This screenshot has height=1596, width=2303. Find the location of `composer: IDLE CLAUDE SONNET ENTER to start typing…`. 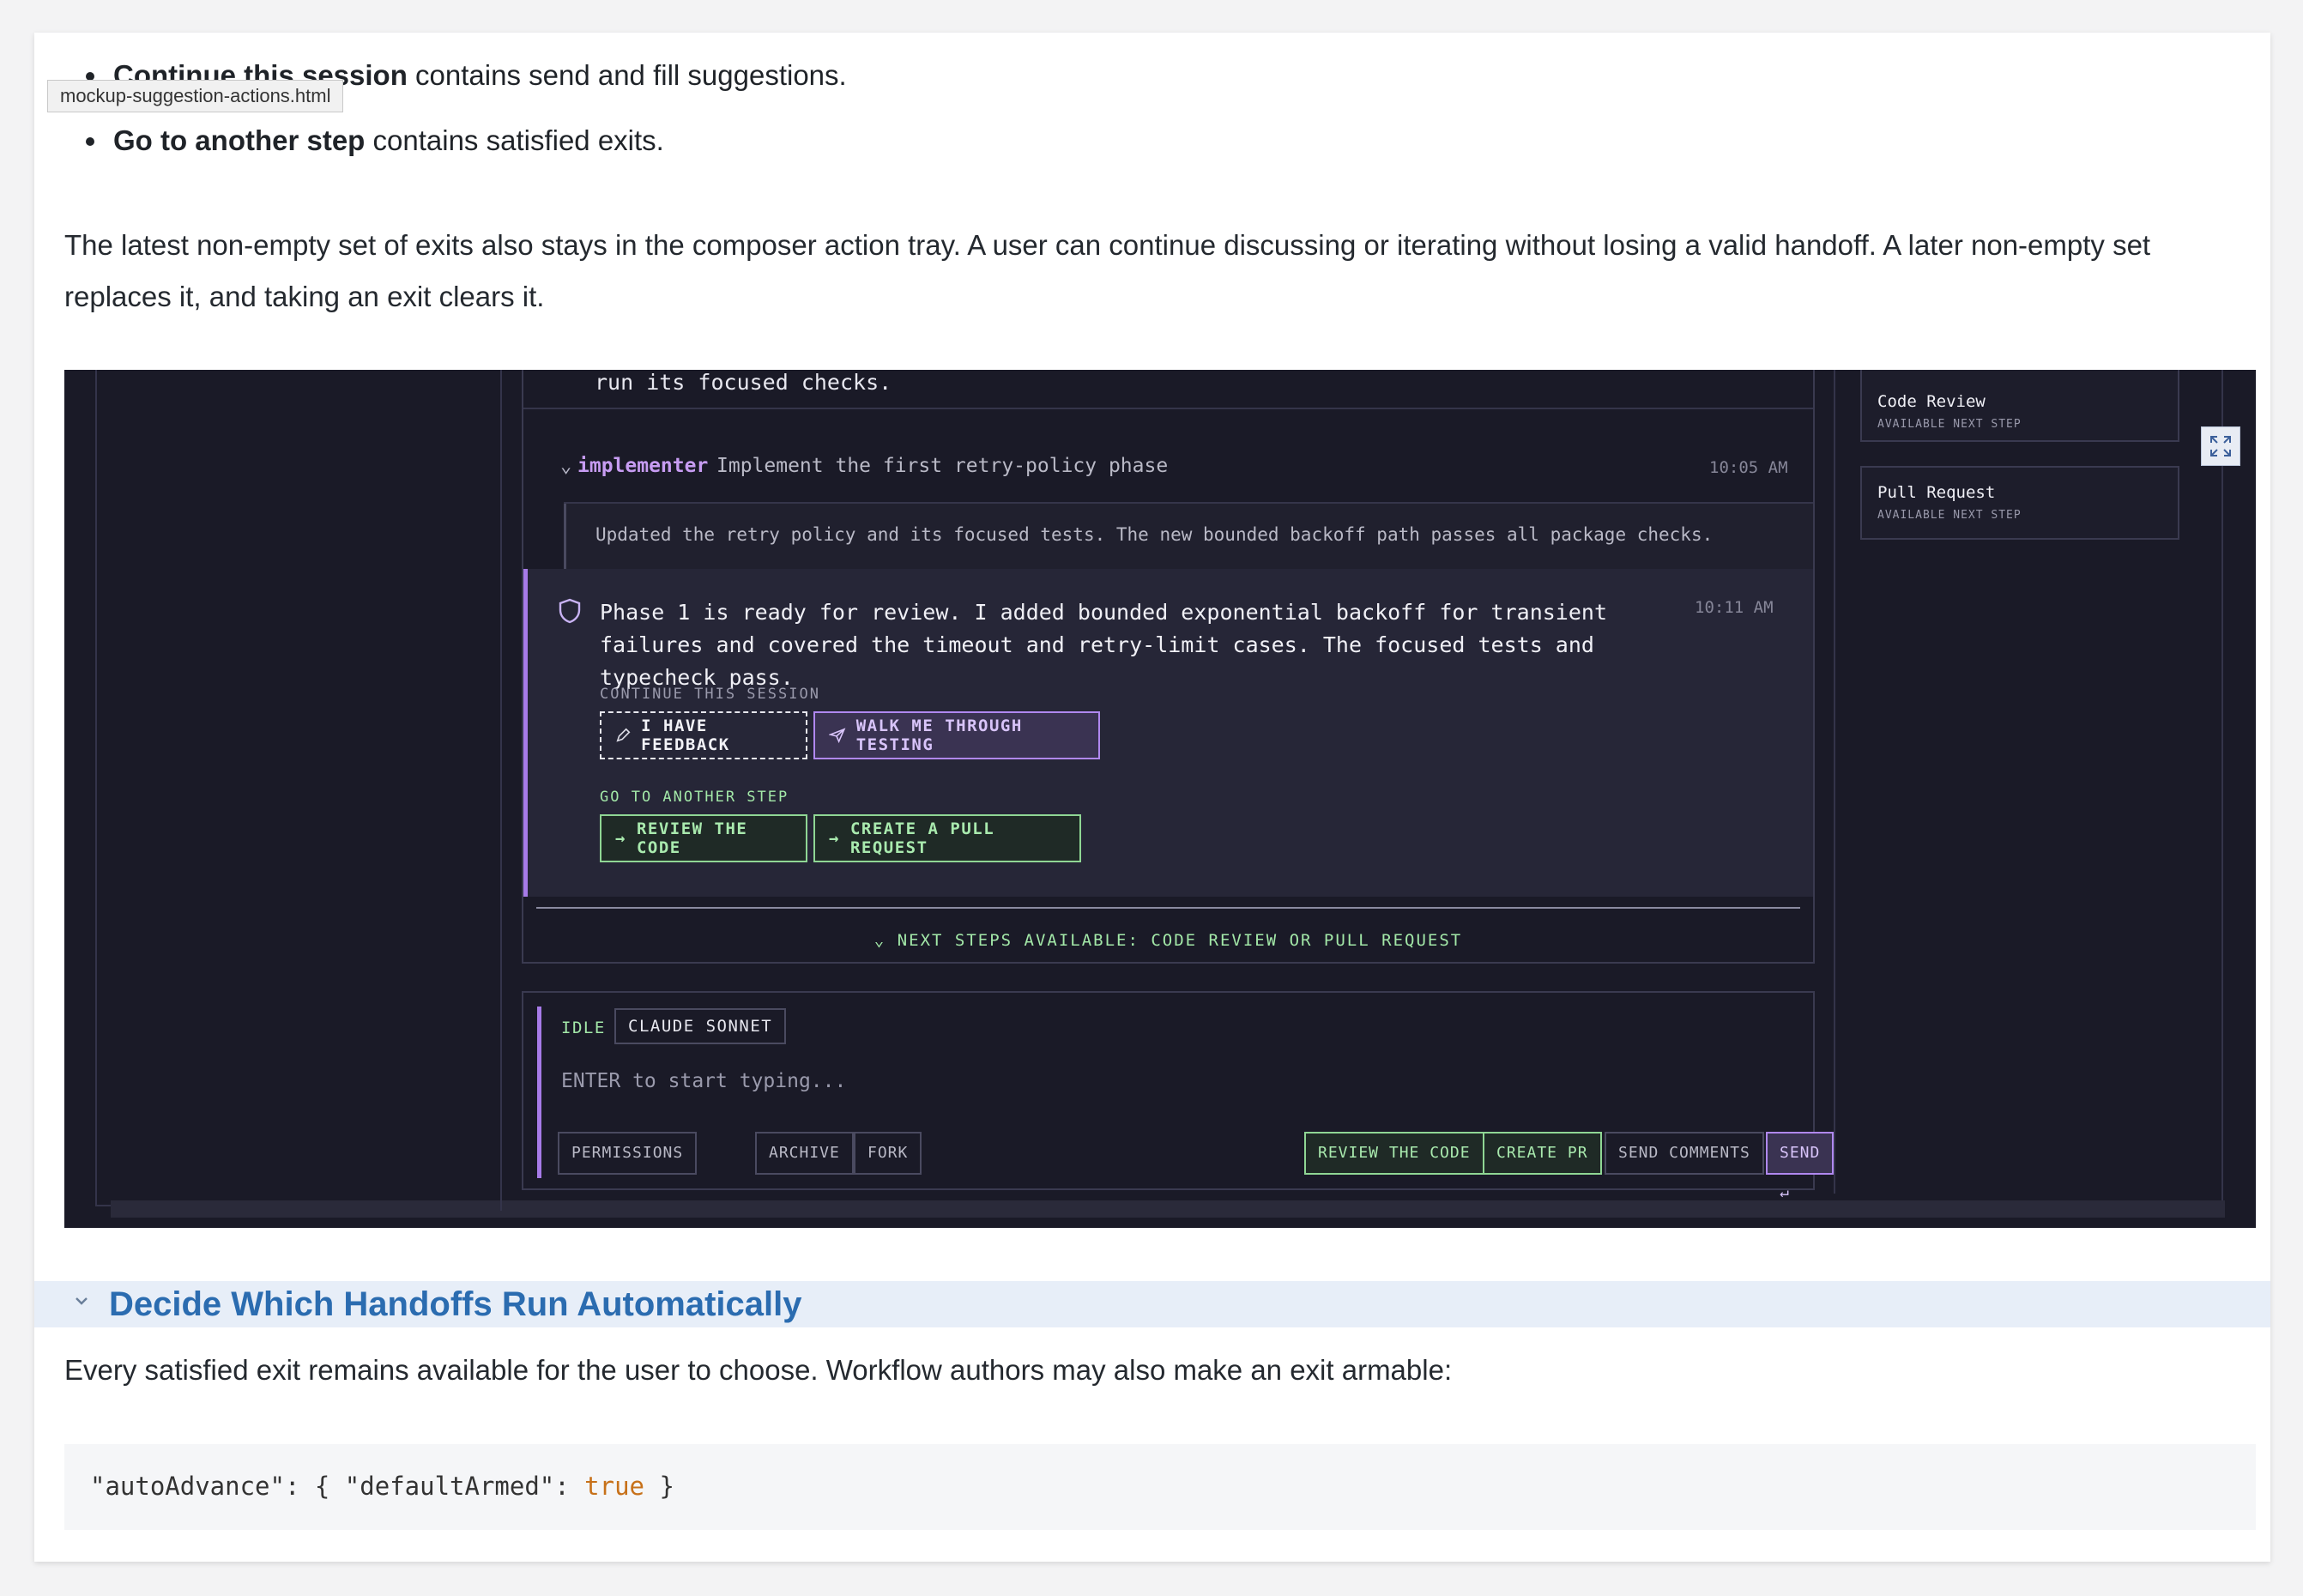

composer: IDLE CLAUDE SONNET ENTER to start typing… is located at coordinates (1178, 1096).